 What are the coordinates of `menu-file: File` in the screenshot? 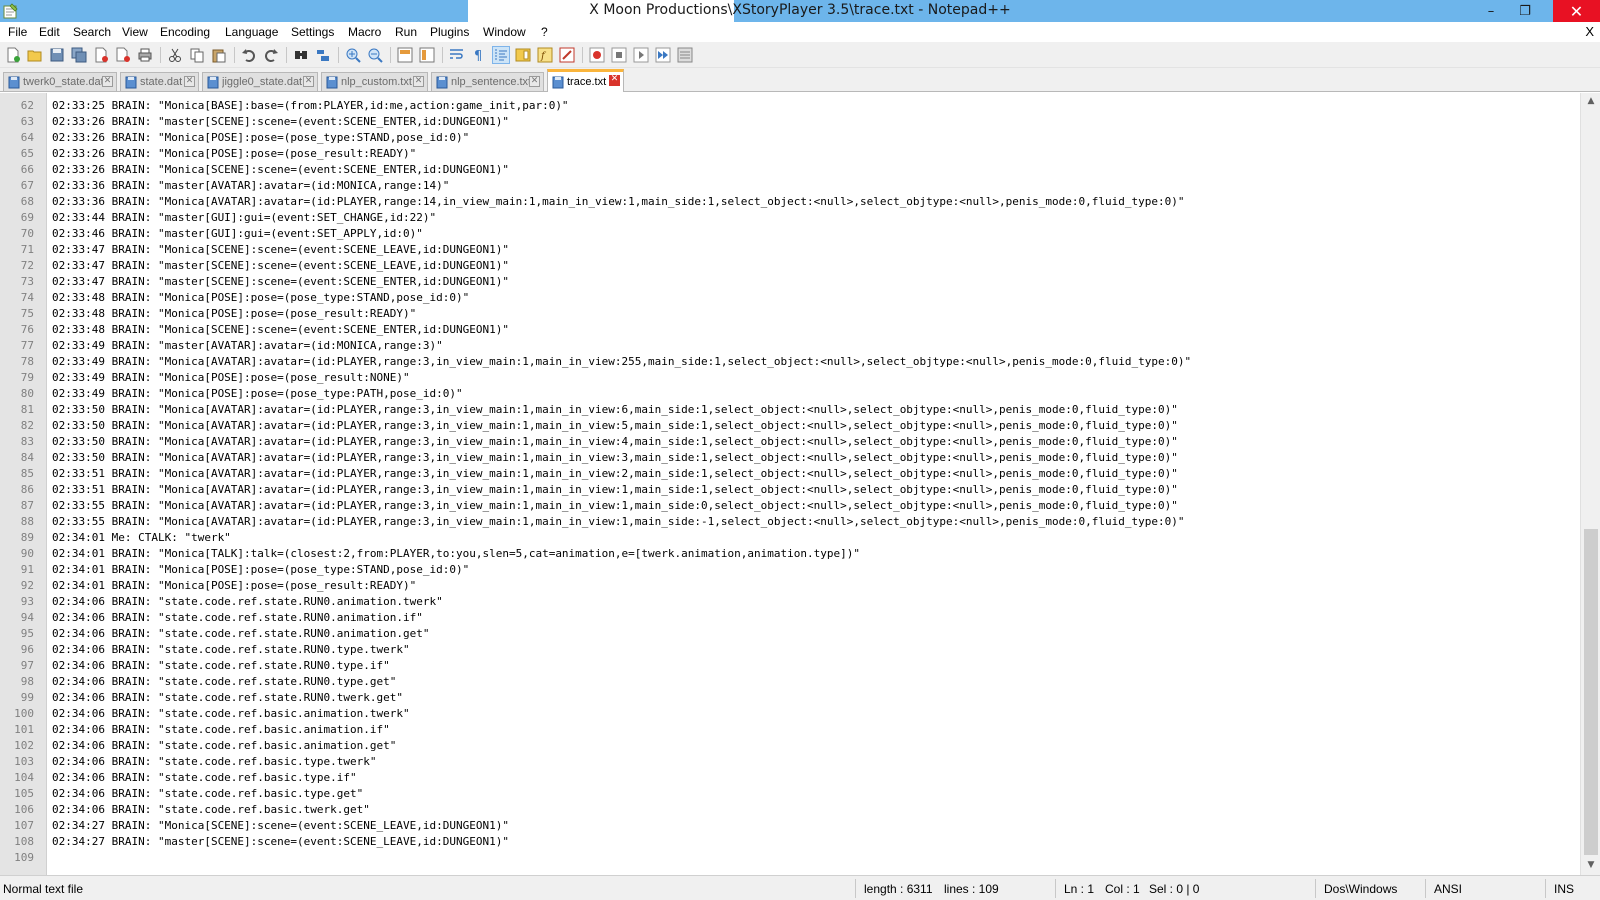 It's located at (17, 32).